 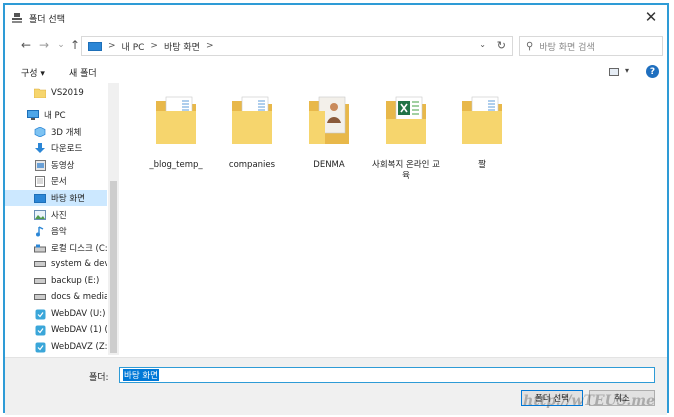 I want to click on music-icon, so click(x=40, y=231).